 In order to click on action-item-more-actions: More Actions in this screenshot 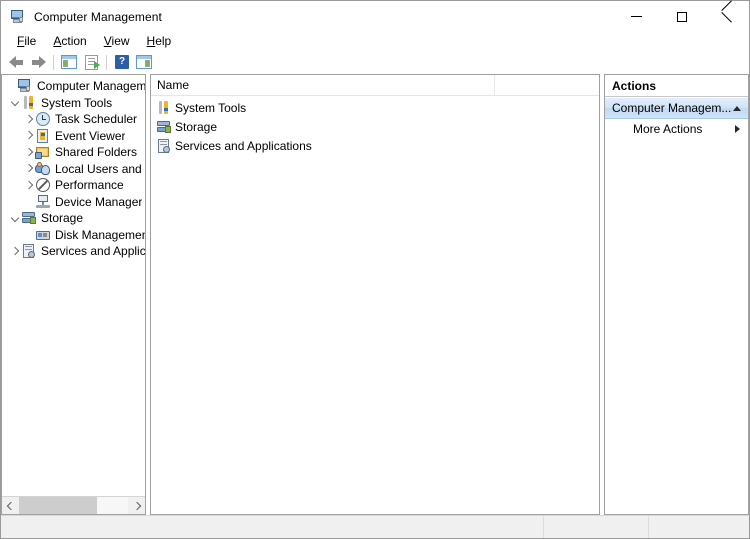, I will do `click(676, 129)`.